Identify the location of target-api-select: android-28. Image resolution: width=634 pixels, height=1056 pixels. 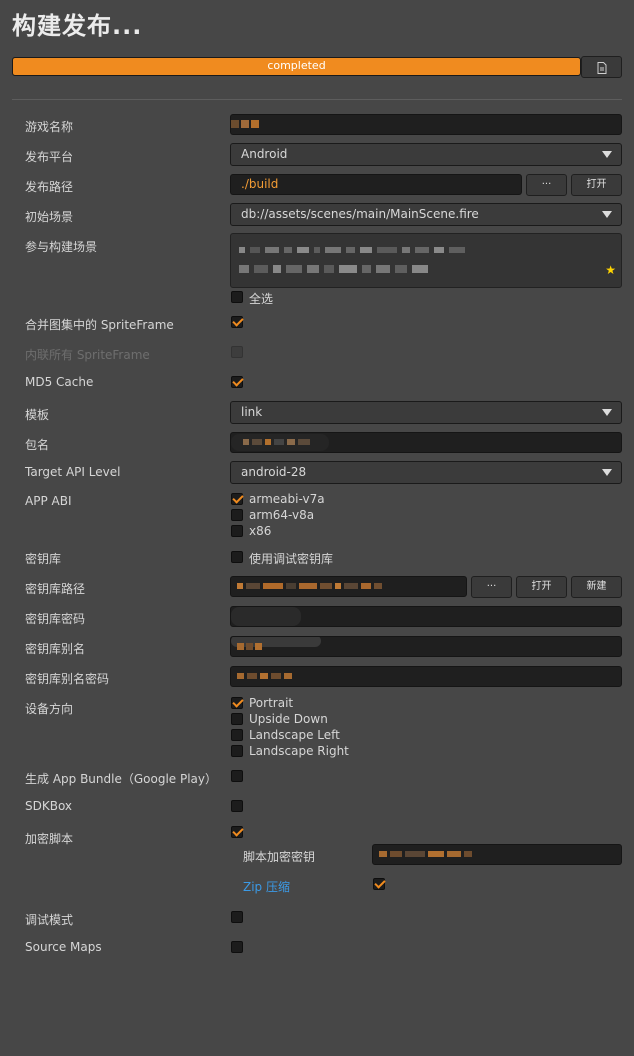
(426, 472).